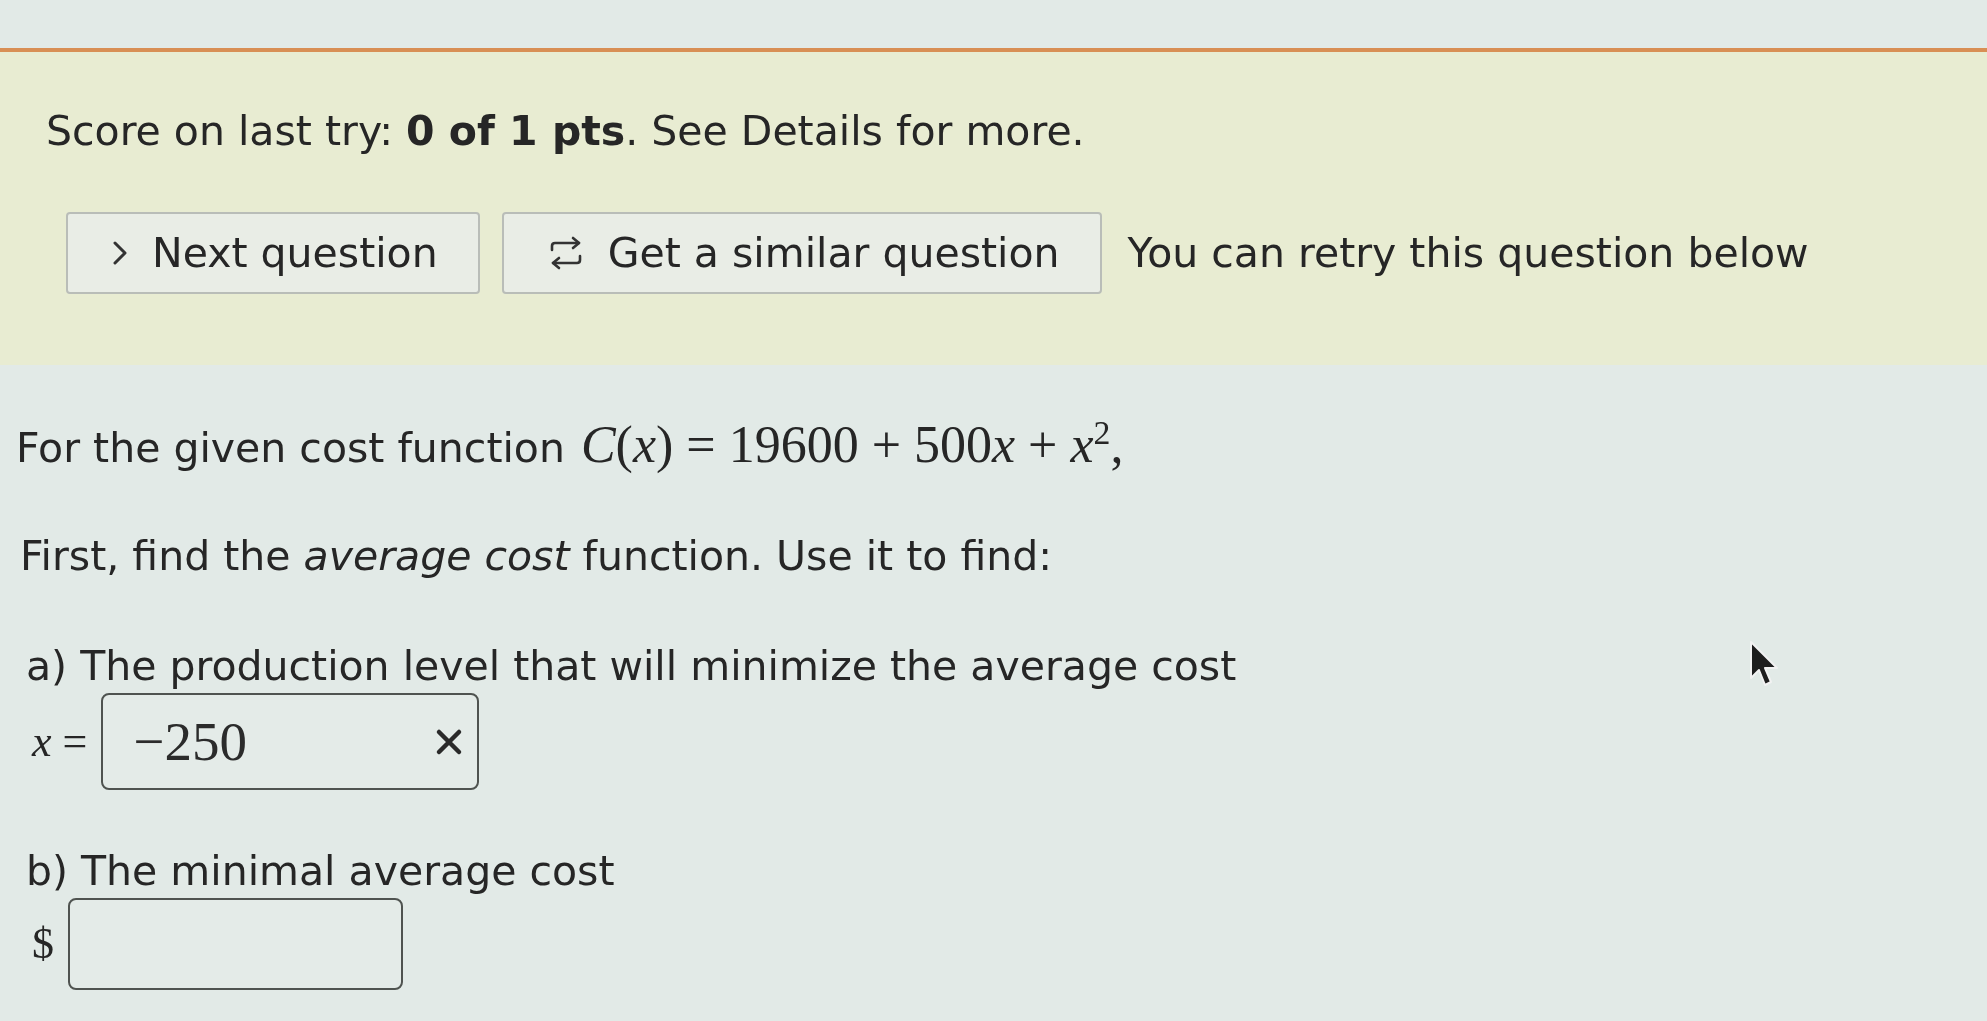 The image size is (1987, 1021). I want to click on chevron-right-icon, so click(120, 253).